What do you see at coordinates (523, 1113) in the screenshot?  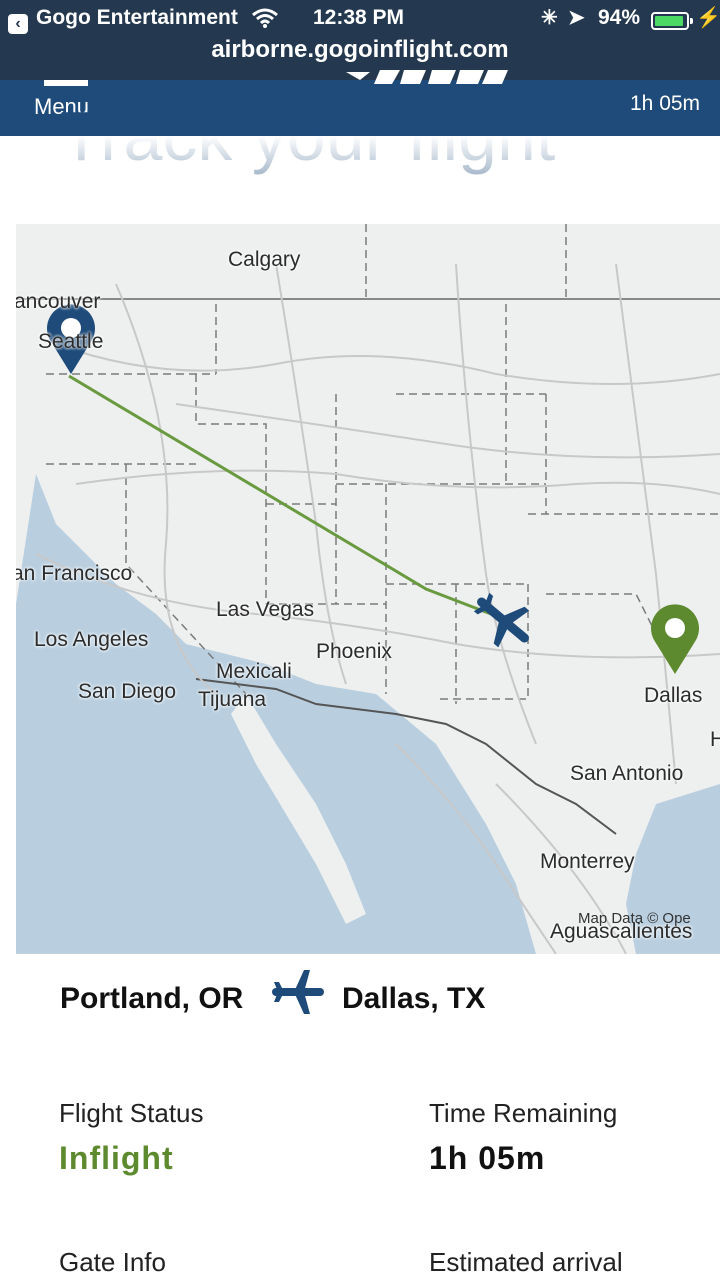 I see `time-remaining-label: Time Remaining` at bounding box center [523, 1113].